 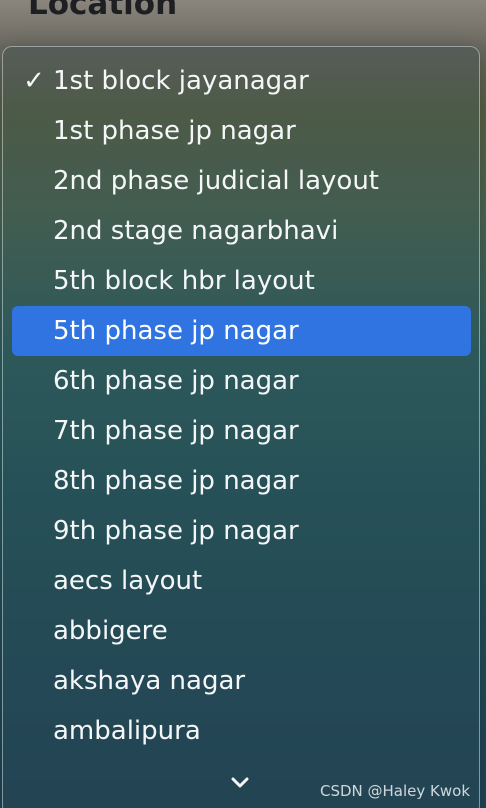 What do you see at coordinates (176, 331) in the screenshot?
I see `menu-item-label: 5th phase jp nagar` at bounding box center [176, 331].